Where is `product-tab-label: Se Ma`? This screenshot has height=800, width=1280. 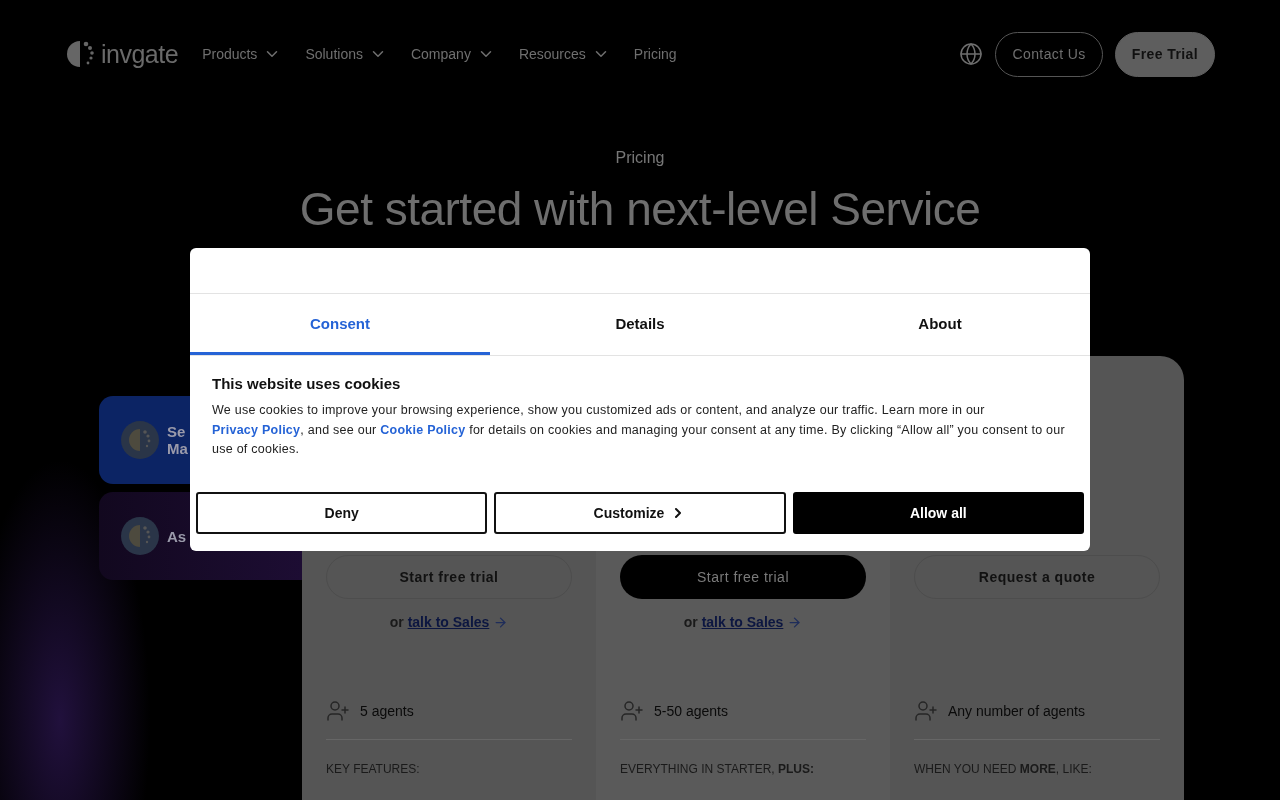
product-tab-label: Se Ma is located at coordinates (177, 440).